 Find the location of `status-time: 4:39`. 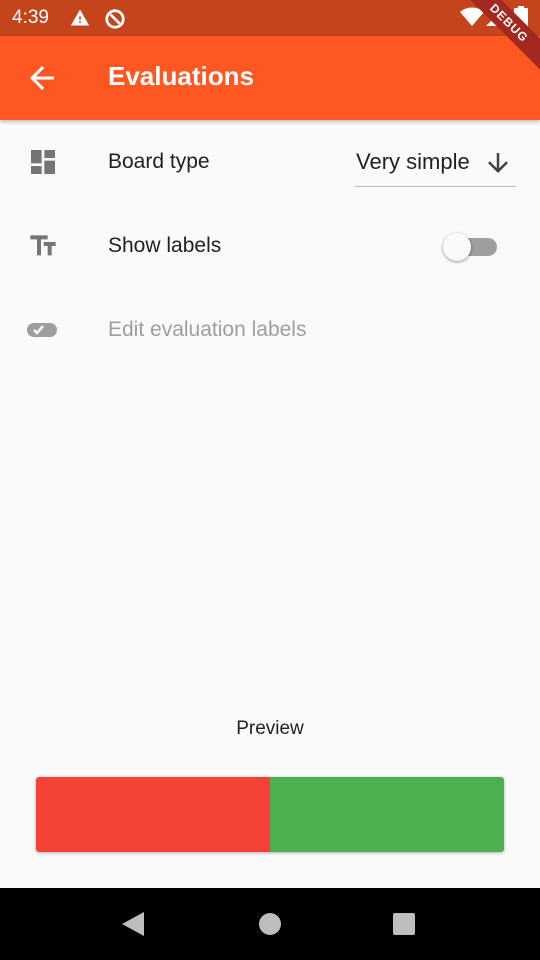

status-time: 4:39 is located at coordinates (30, 17).